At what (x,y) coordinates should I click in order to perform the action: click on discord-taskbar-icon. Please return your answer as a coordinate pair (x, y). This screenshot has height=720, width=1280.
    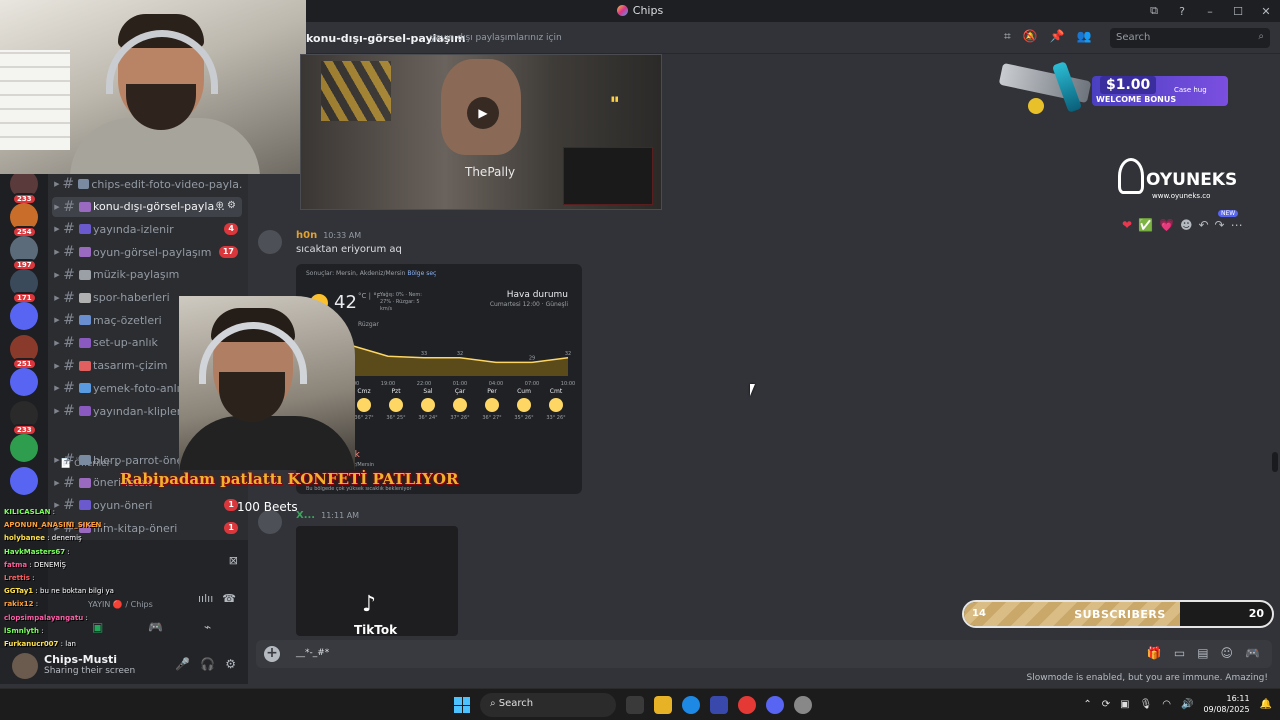
    Looking at the image, I should click on (775, 705).